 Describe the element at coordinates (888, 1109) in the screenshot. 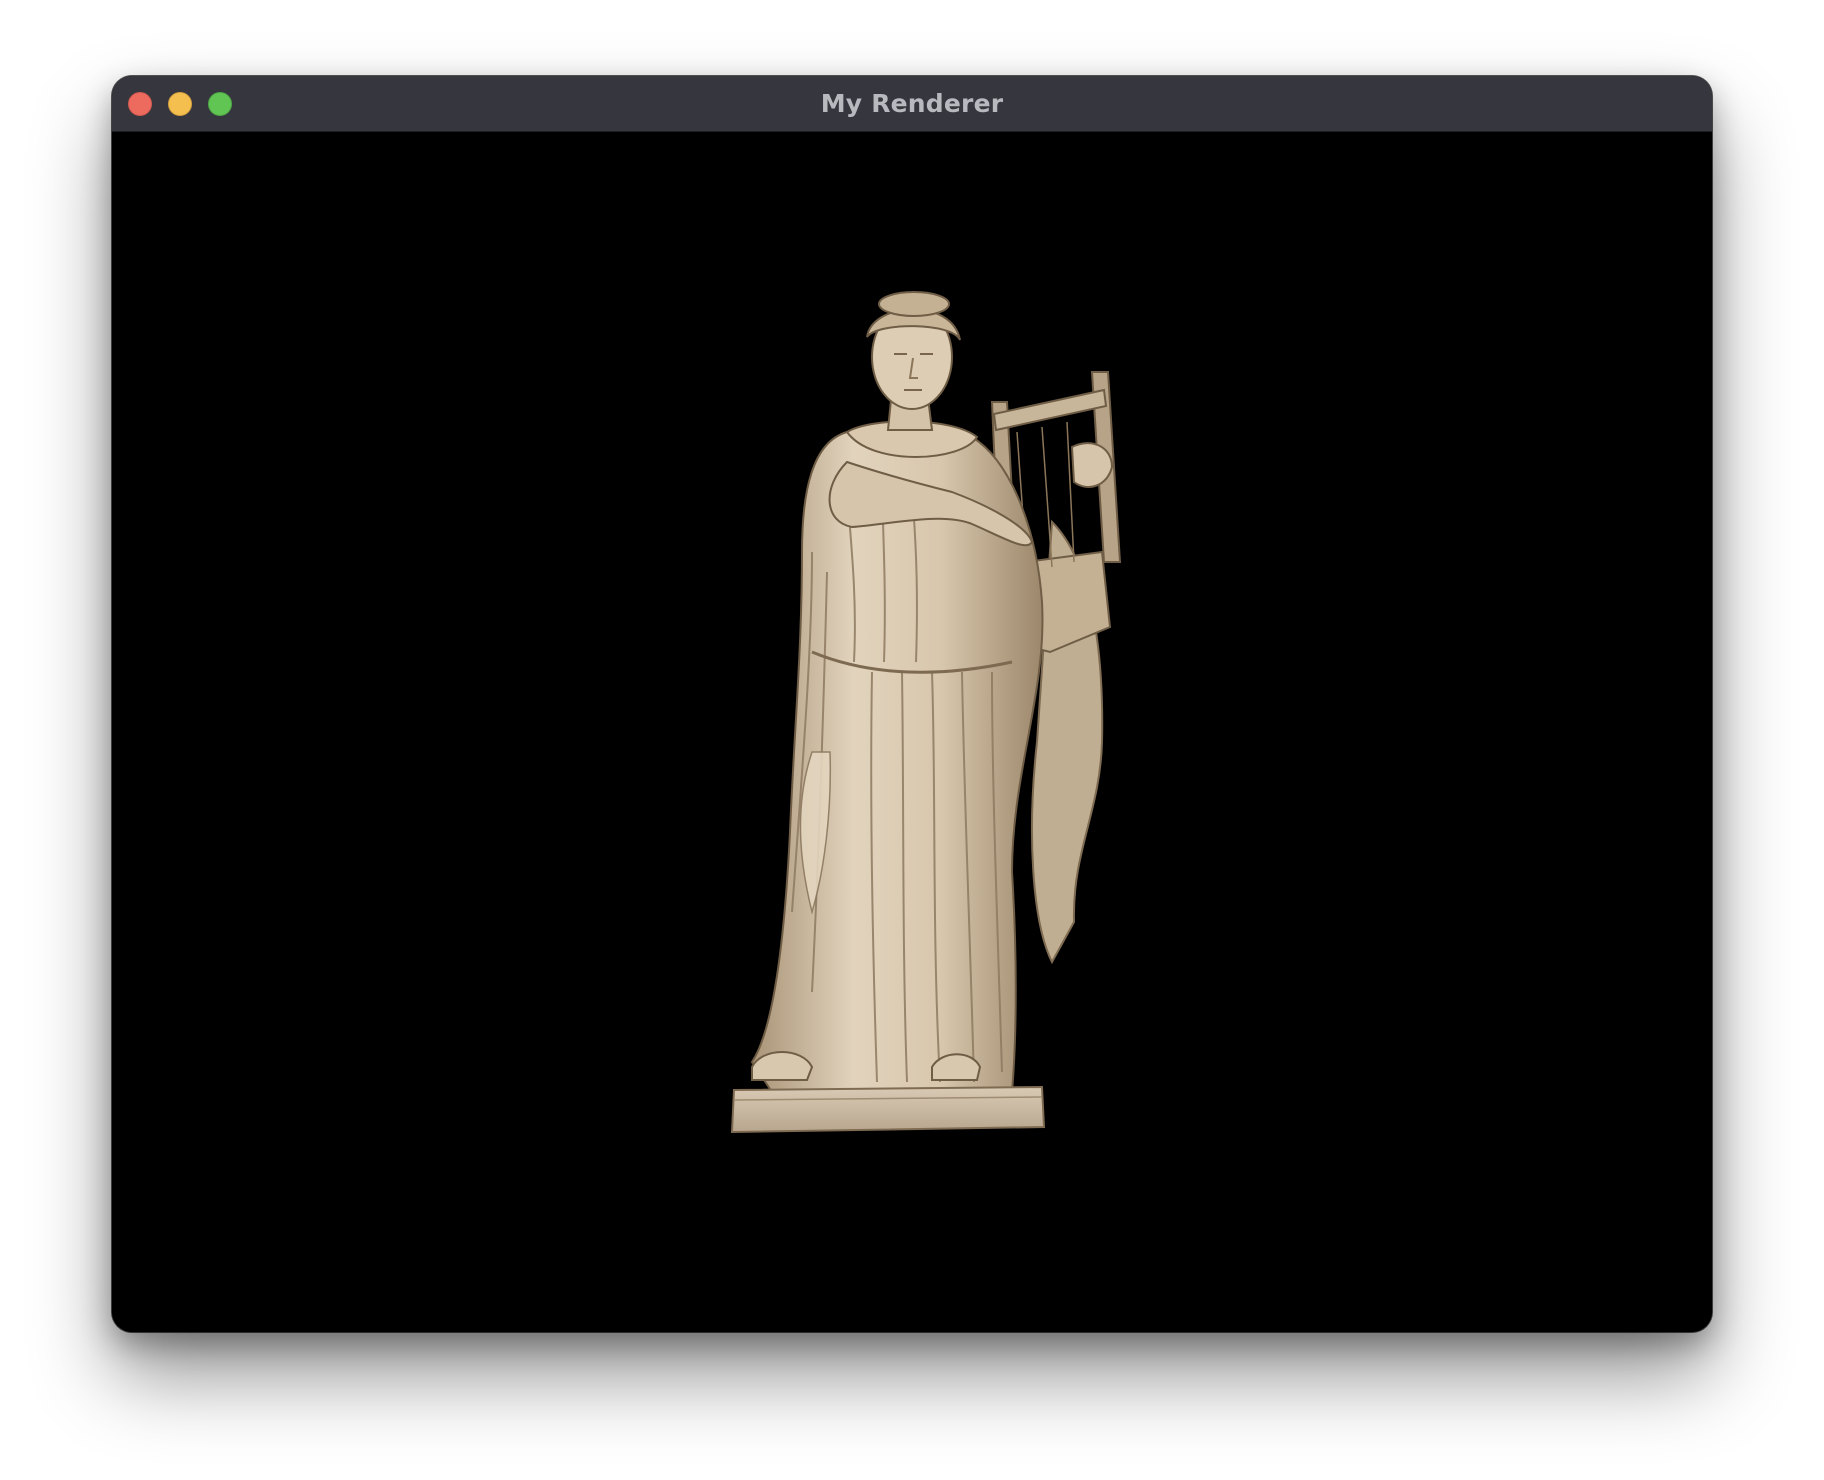

I see `statue-base` at that location.